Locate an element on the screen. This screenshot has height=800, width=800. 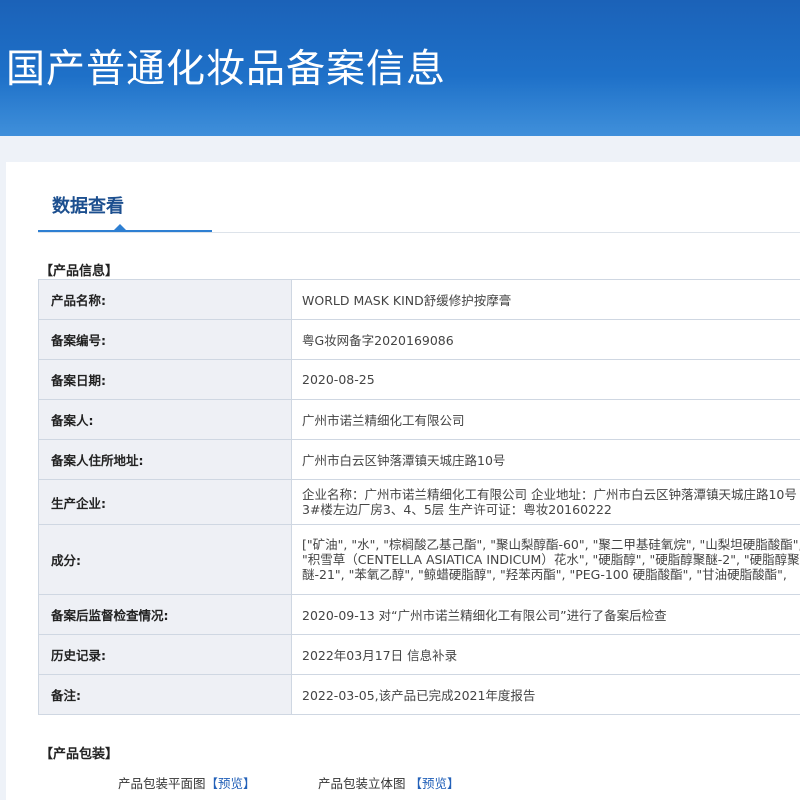
table-row: 备注: 2022-03-05,该产品已完成2021年度报告 is located at coordinates (419, 694).